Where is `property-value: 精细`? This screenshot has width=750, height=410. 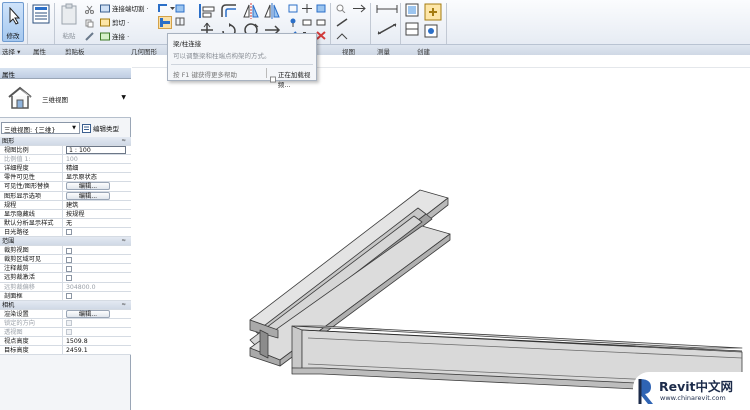 property-value: 精细 is located at coordinates (96, 168).